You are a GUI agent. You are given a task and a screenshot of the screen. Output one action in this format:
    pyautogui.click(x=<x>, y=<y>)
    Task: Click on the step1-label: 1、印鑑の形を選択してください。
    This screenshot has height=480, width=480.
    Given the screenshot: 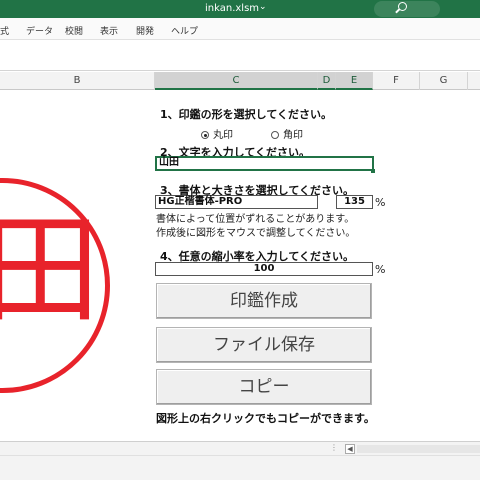 What is the action you would take?
    pyautogui.click(x=246, y=114)
    